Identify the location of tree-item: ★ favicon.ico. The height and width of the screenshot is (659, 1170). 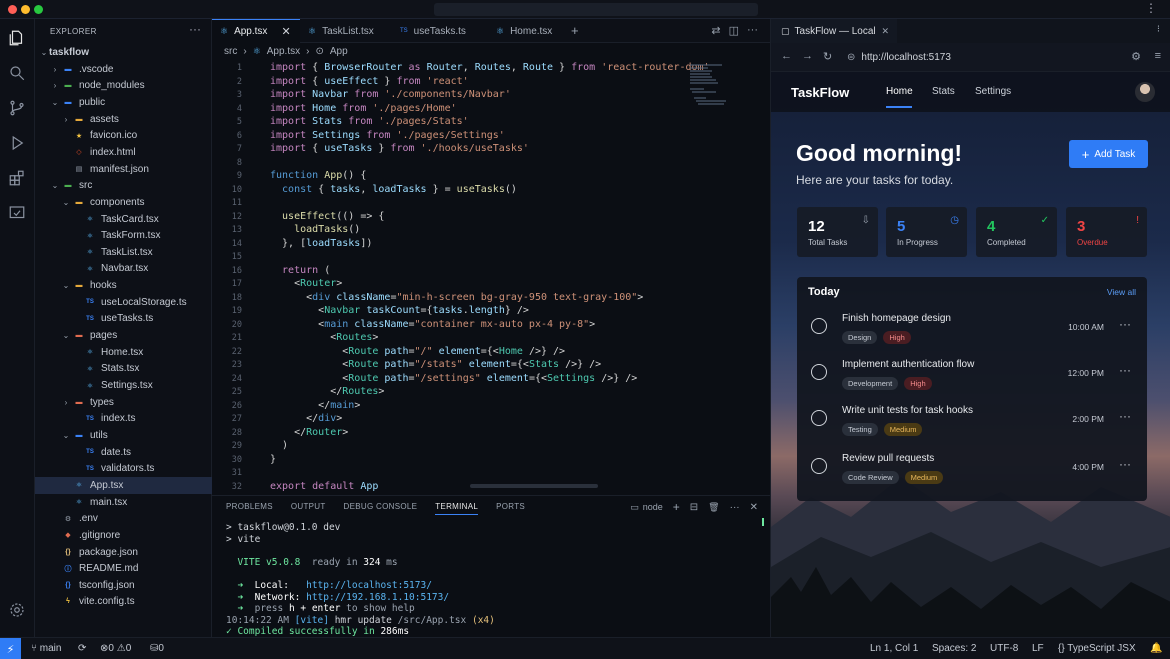
(123, 135).